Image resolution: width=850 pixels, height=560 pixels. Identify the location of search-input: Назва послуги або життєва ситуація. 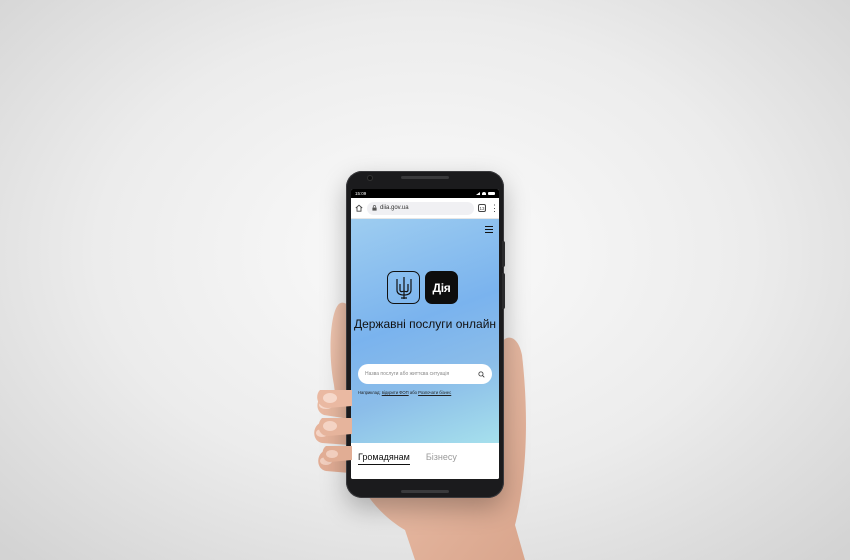
(407, 374).